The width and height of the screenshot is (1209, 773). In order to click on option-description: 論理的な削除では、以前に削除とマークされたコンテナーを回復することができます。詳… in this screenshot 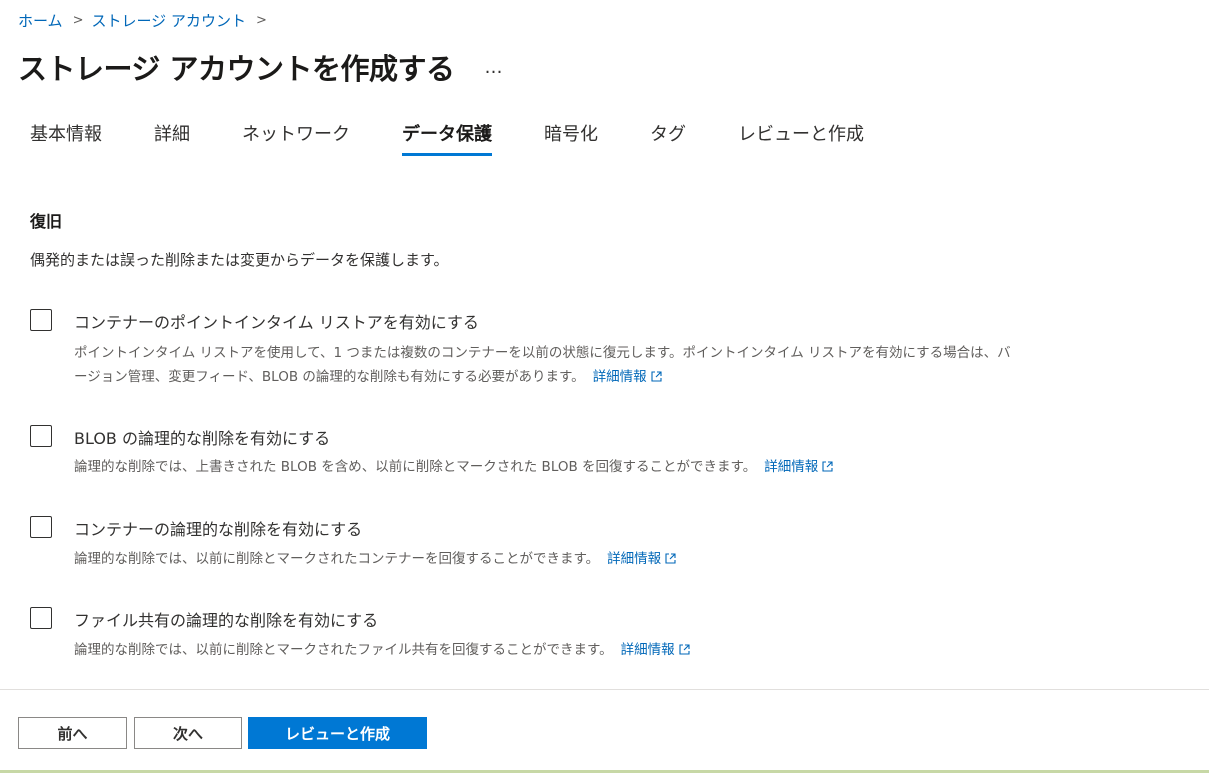, I will do `click(544, 559)`.